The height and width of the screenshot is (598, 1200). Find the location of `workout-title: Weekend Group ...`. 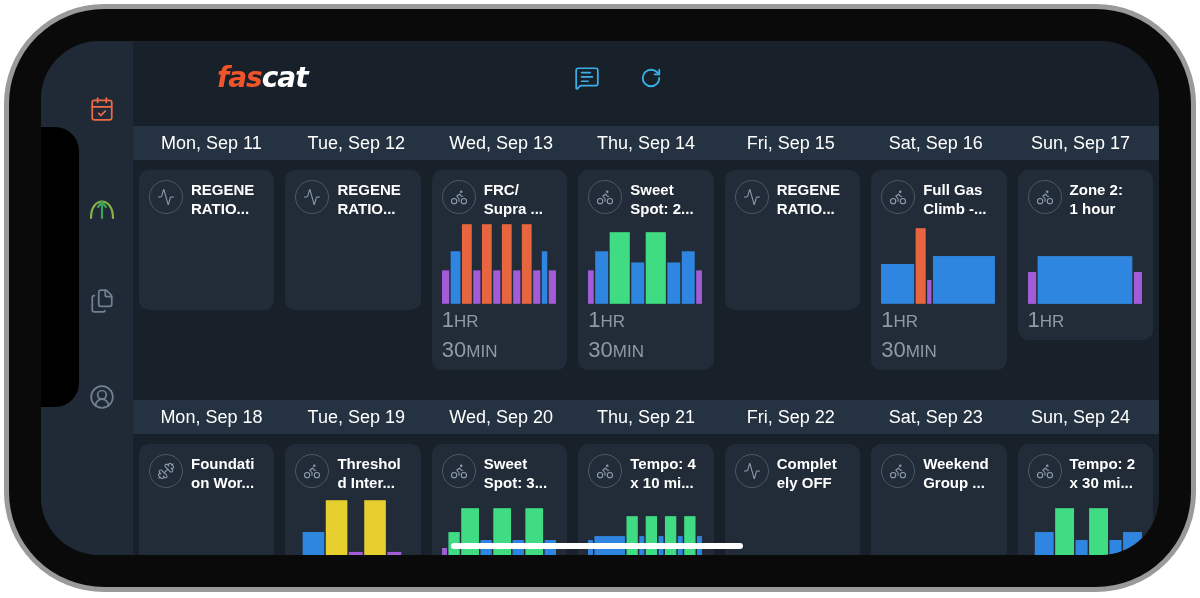

workout-title: Weekend Group ... is located at coordinates (956, 473).